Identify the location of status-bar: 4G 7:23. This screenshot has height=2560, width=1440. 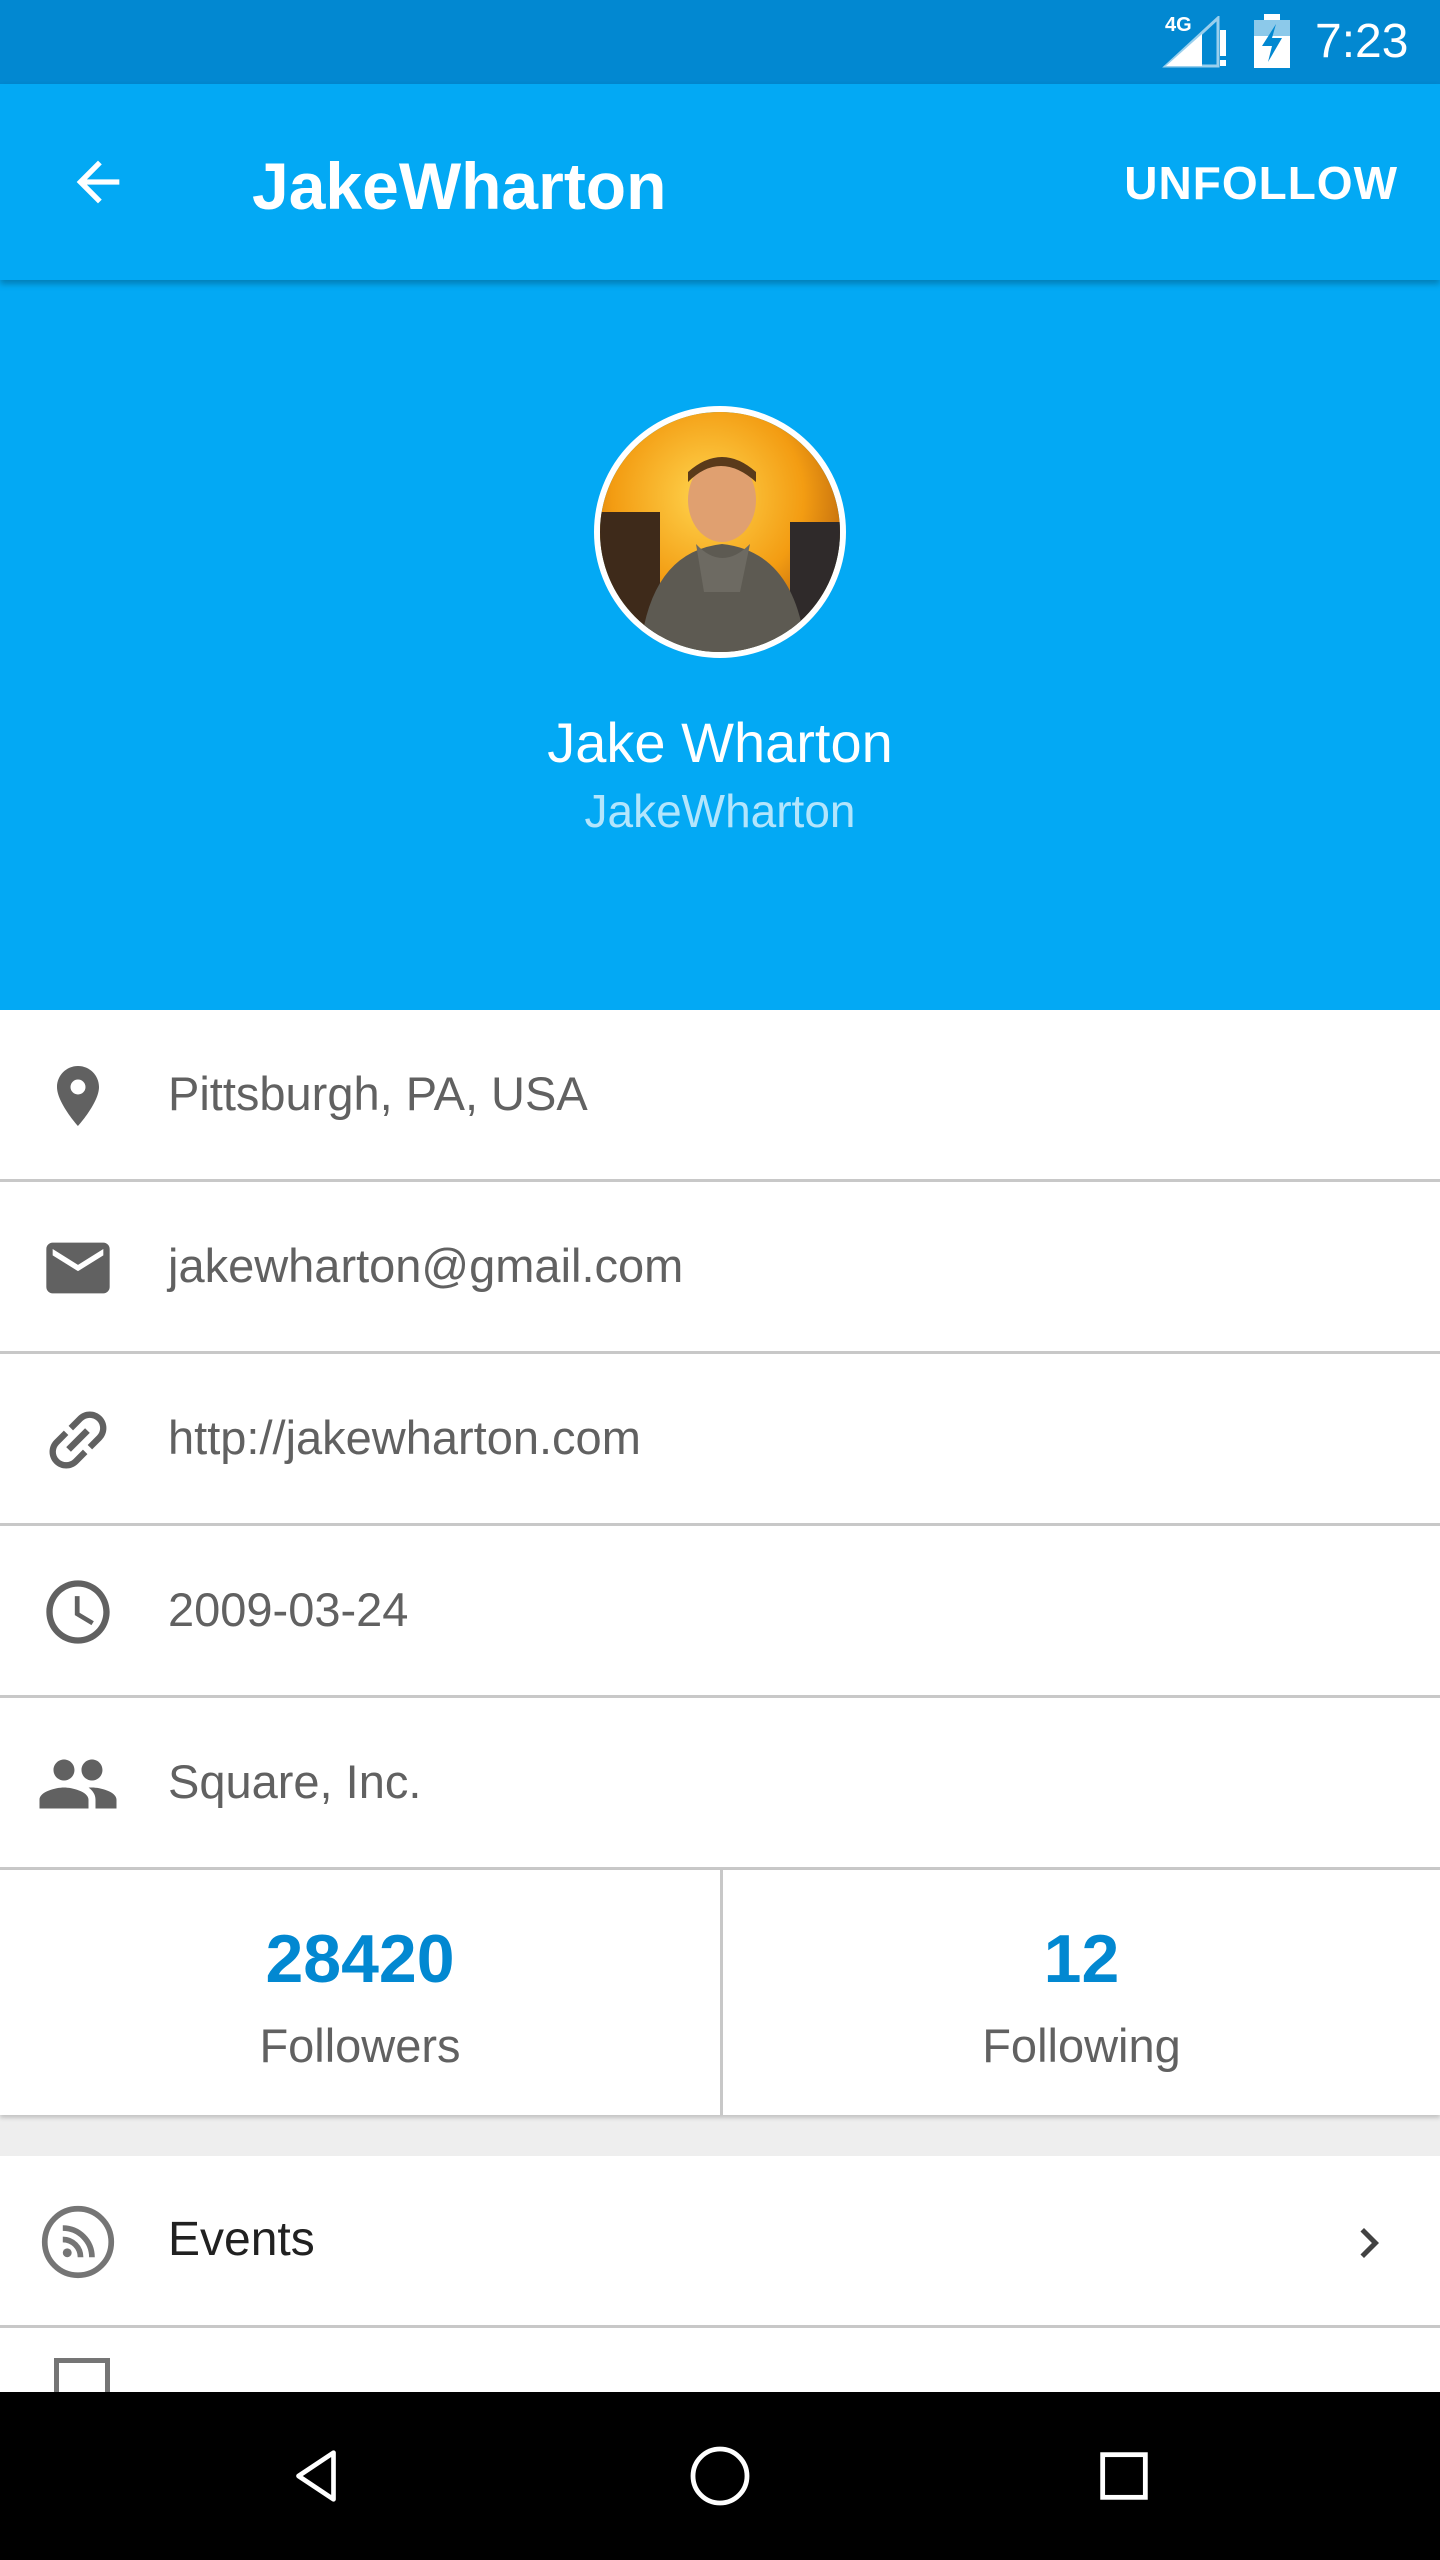
(720, 42).